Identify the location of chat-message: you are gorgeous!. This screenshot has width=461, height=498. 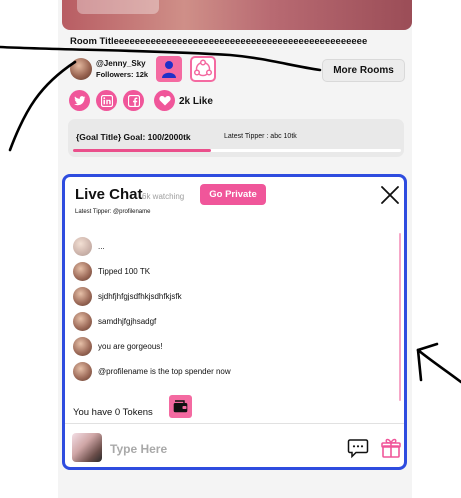
(118, 346).